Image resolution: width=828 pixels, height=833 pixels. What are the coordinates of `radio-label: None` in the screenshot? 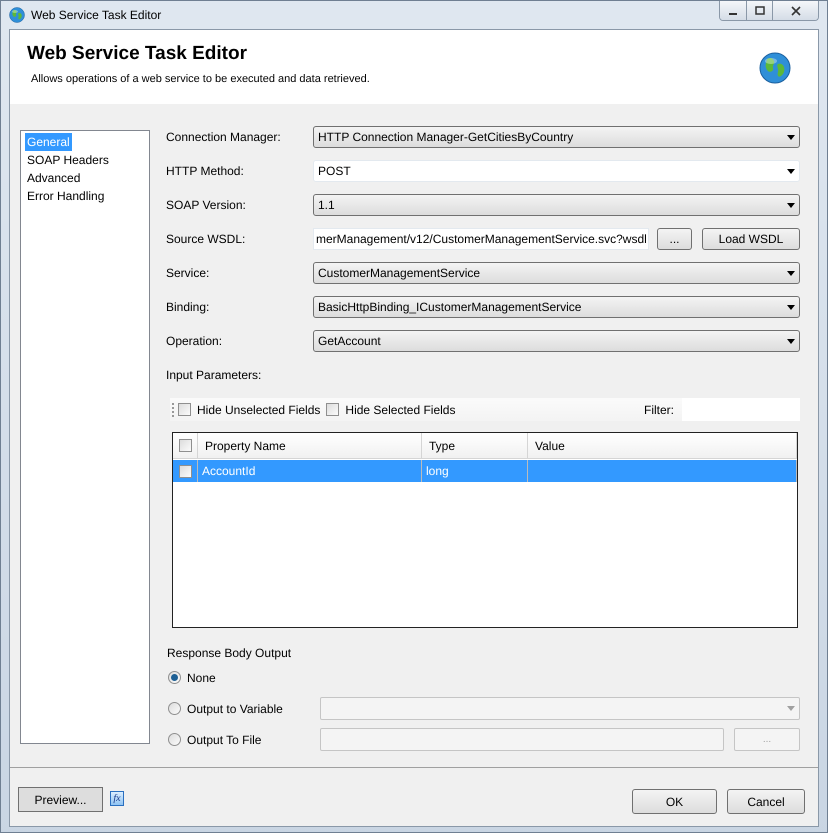 It's located at (202, 678).